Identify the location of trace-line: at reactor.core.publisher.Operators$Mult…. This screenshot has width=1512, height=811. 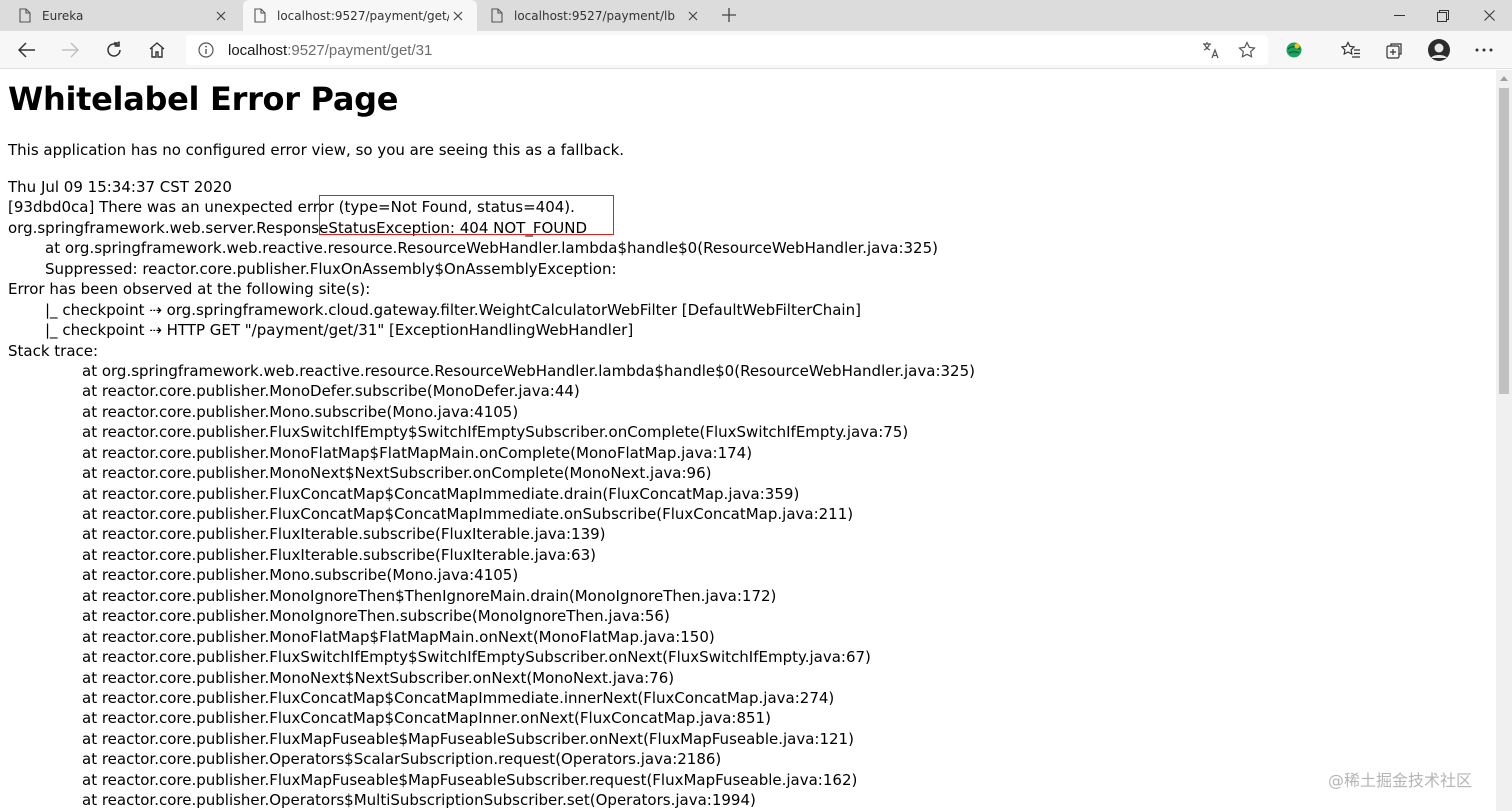
(419, 800).